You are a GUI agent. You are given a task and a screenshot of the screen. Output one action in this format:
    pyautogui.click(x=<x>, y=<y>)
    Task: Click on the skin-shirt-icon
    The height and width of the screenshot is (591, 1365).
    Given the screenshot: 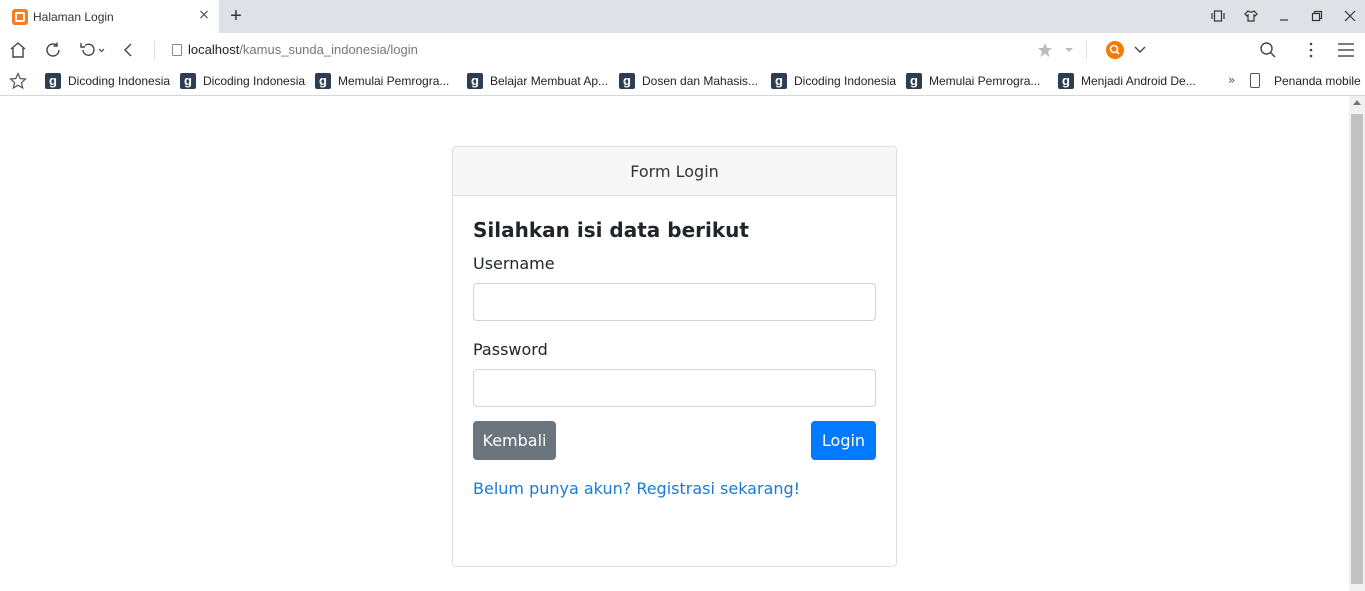 What is the action you would take?
    pyautogui.click(x=1251, y=16)
    